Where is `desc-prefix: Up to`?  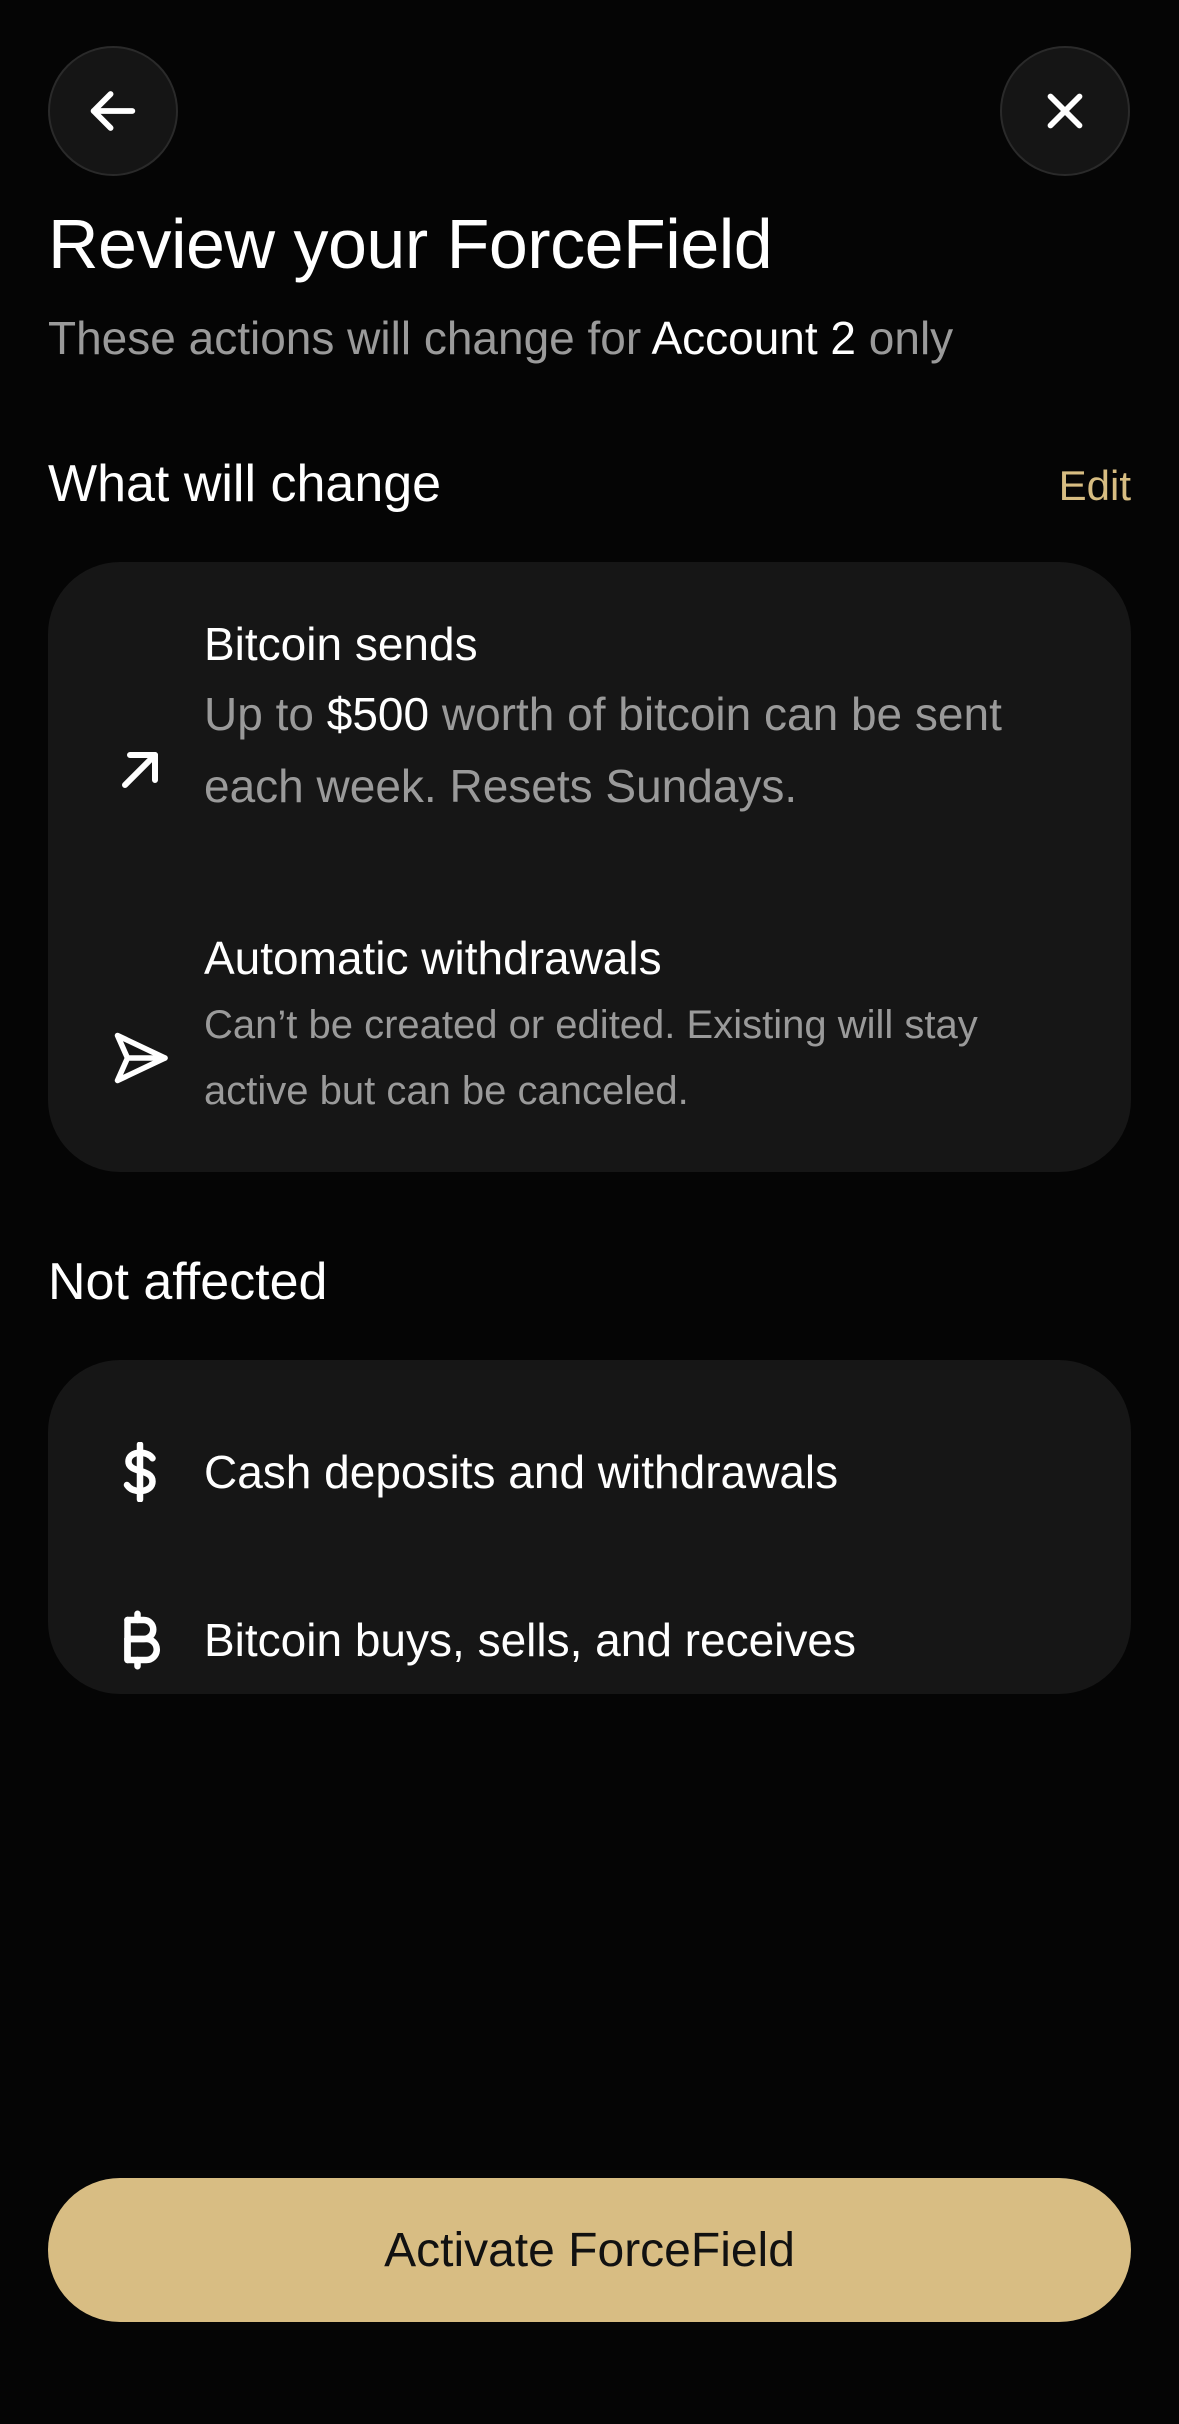
desc-prefix: Up to is located at coordinates (265, 714).